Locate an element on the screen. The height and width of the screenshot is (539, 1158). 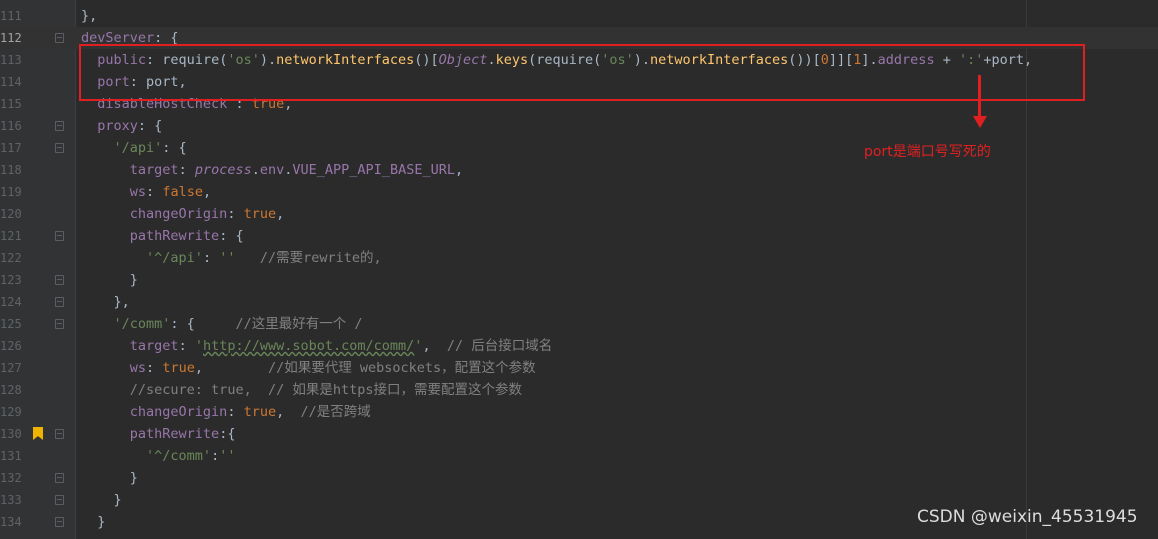
code-line: 124 }, is located at coordinates (579, 302).